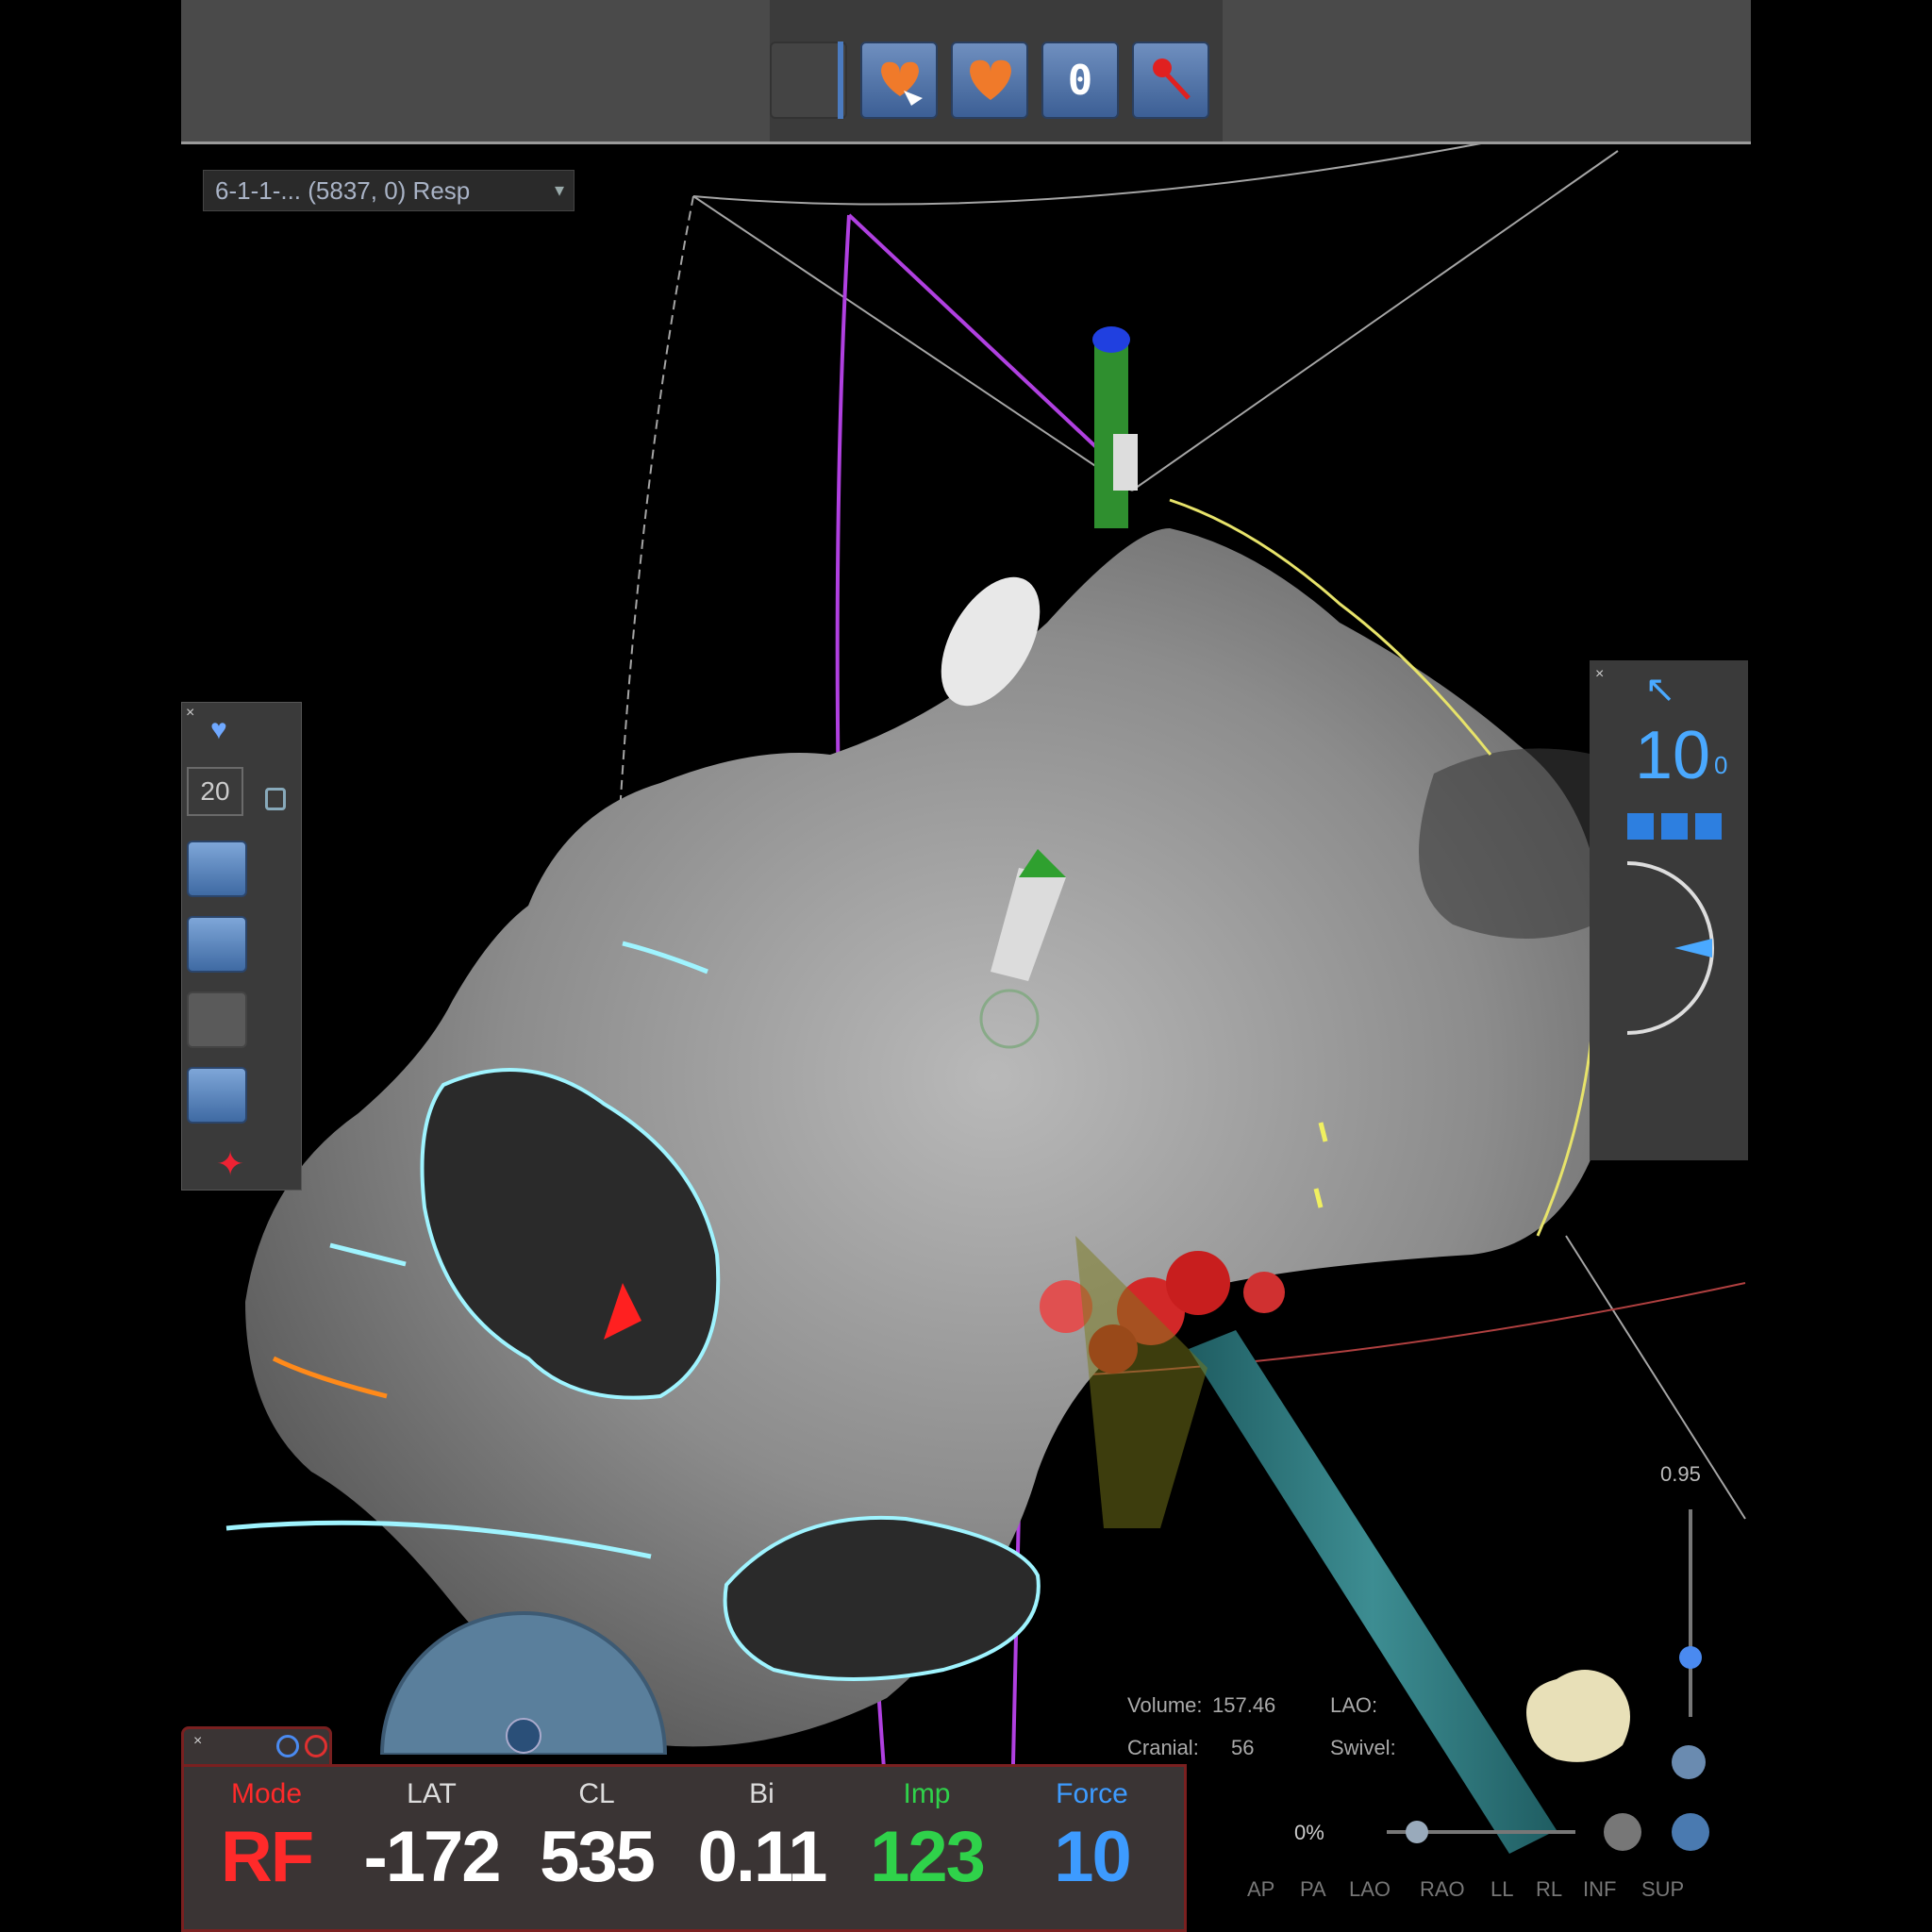 Image resolution: width=1932 pixels, height=1932 pixels. Describe the element at coordinates (596, 1794) in the screenshot. I see `cl-label: CL` at that location.